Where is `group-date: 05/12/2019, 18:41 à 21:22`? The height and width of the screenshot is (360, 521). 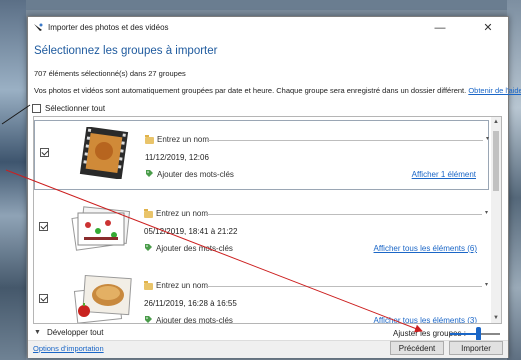
group-date: 05/12/2019, 18:41 à 21:22 is located at coordinates (191, 231).